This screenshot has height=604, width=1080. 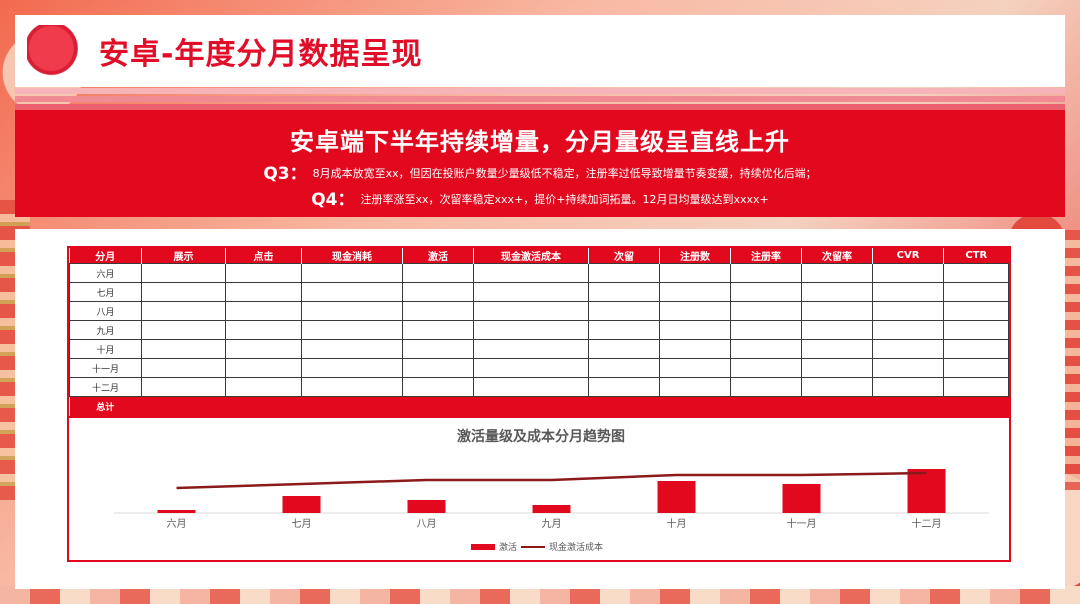 What do you see at coordinates (837, 256) in the screenshot?
I see `column-header: 次留率` at bounding box center [837, 256].